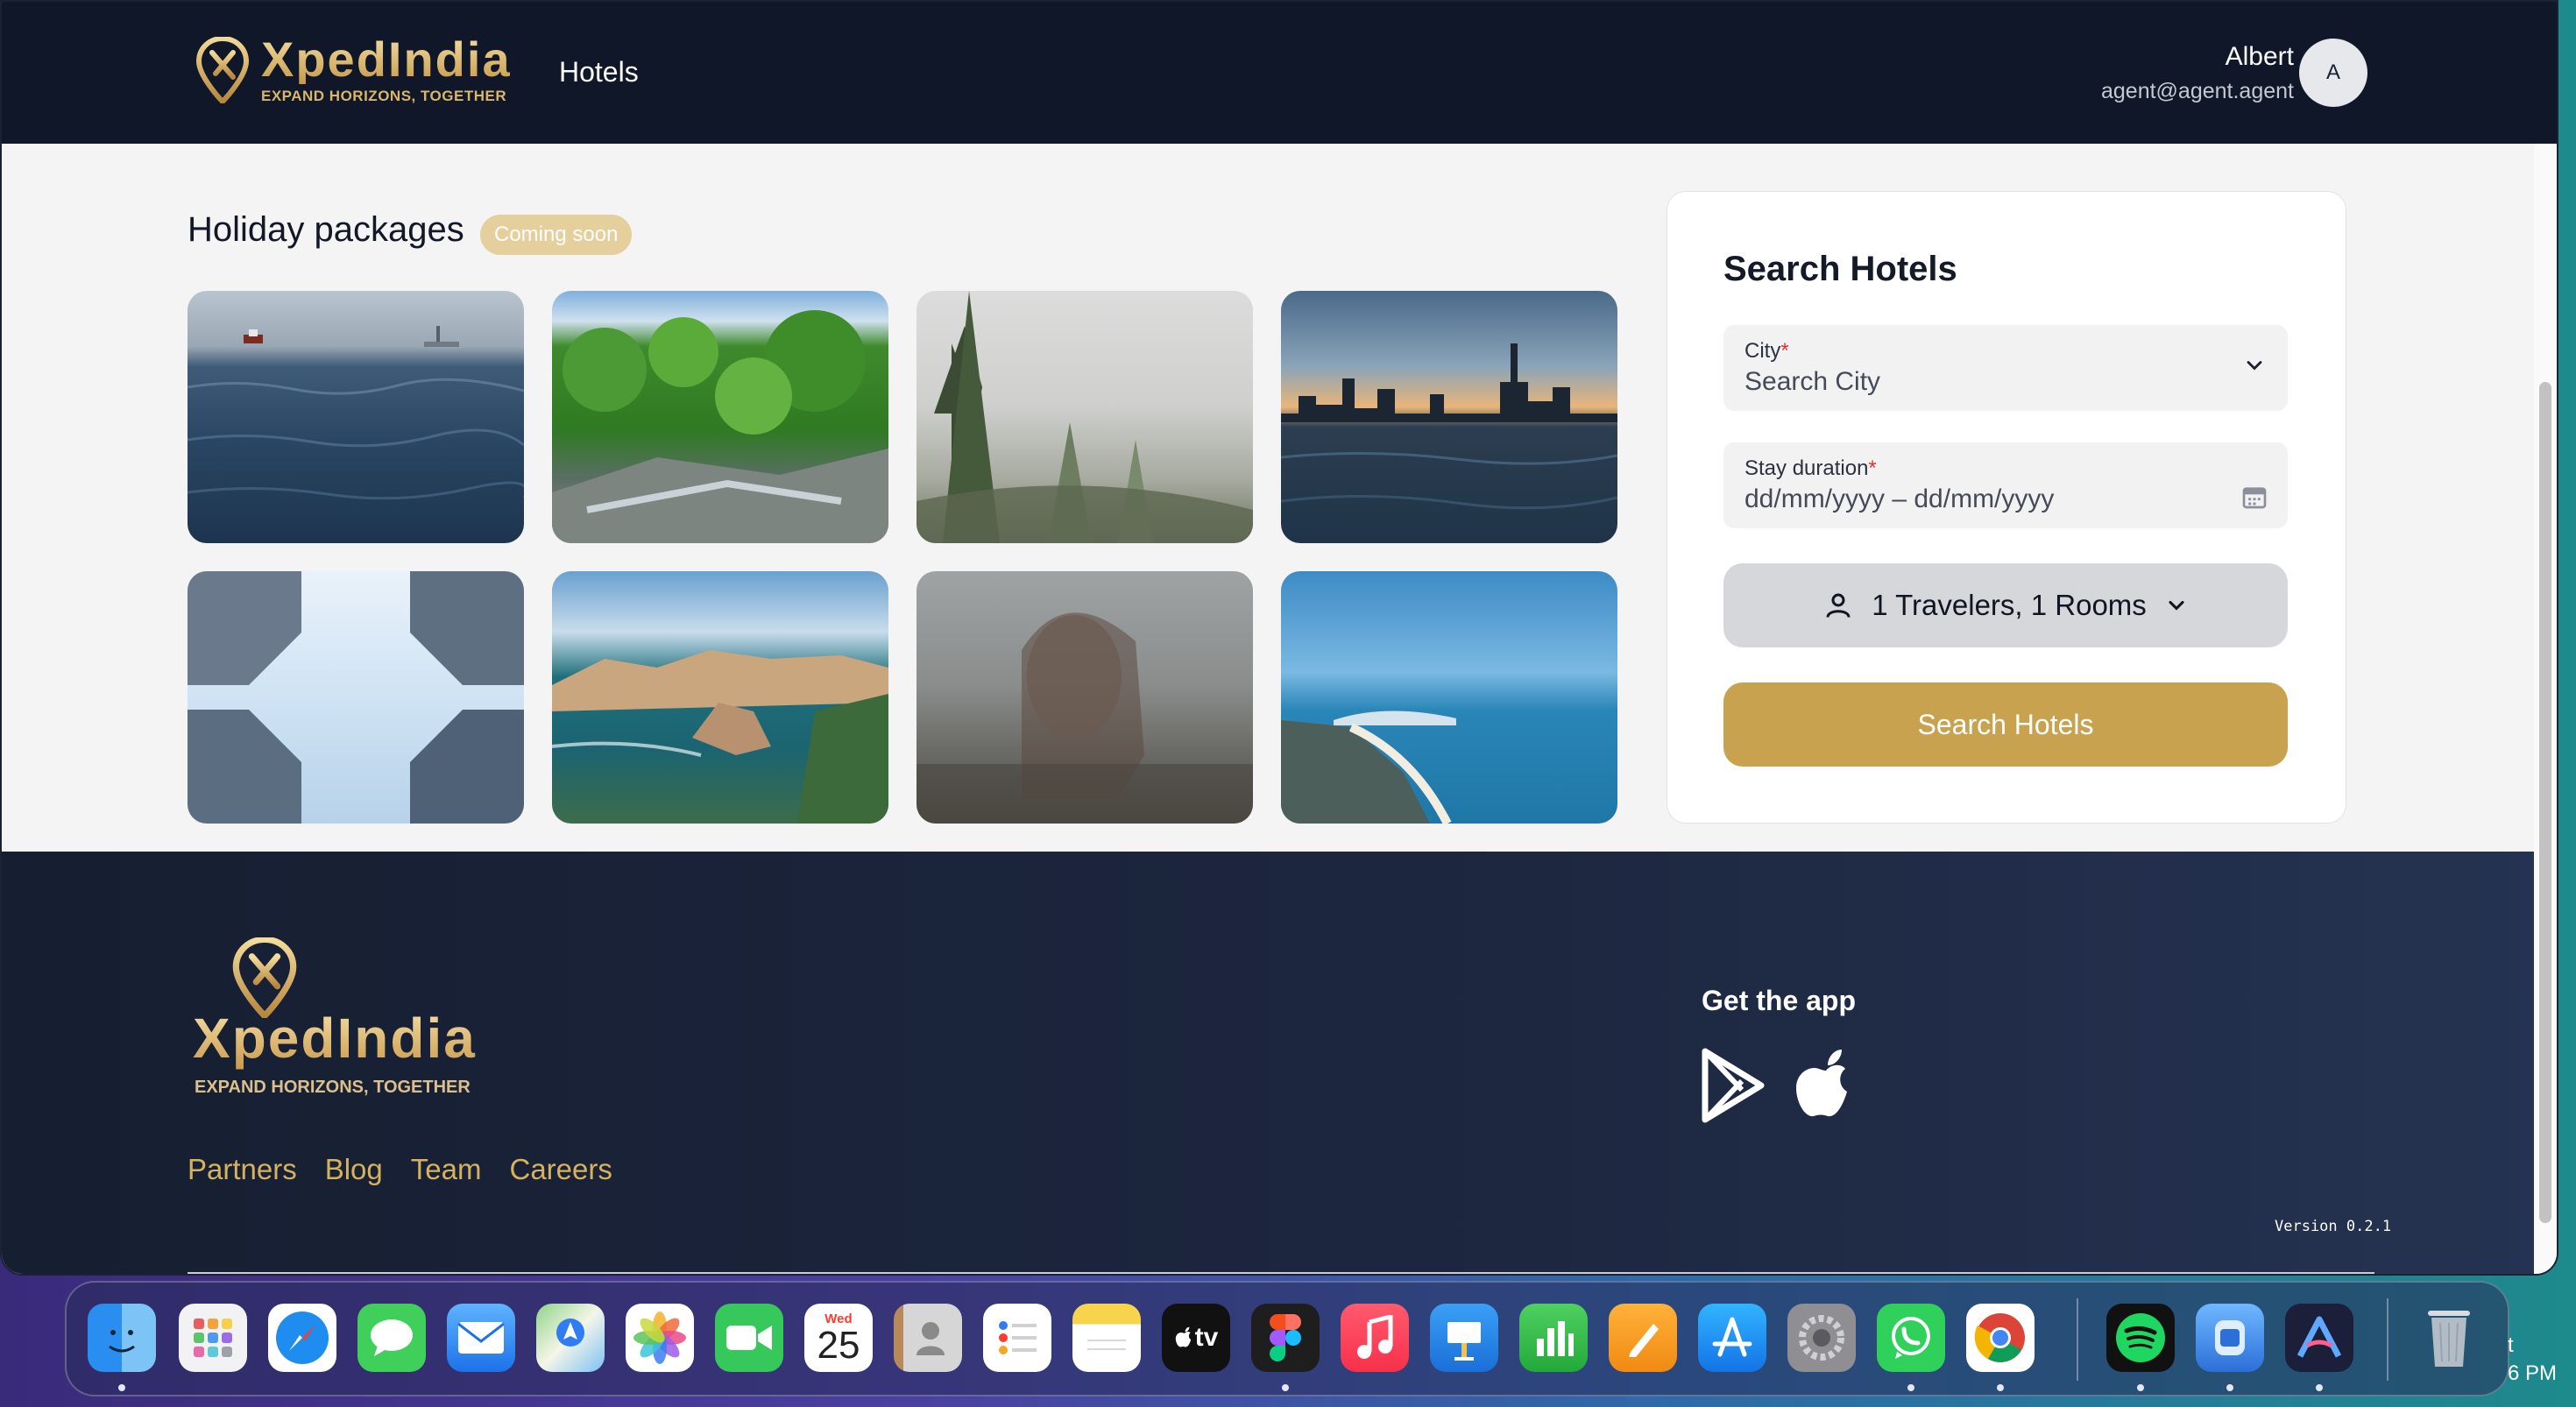  What do you see at coordinates (570, 1338) in the screenshot?
I see `maps-icon` at bounding box center [570, 1338].